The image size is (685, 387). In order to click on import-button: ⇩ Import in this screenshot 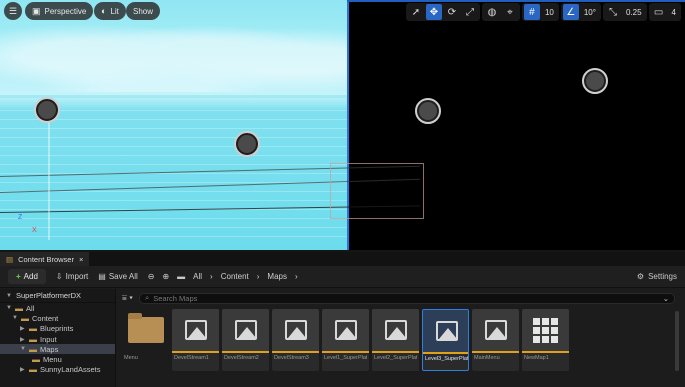, I will do `click(72, 276)`.